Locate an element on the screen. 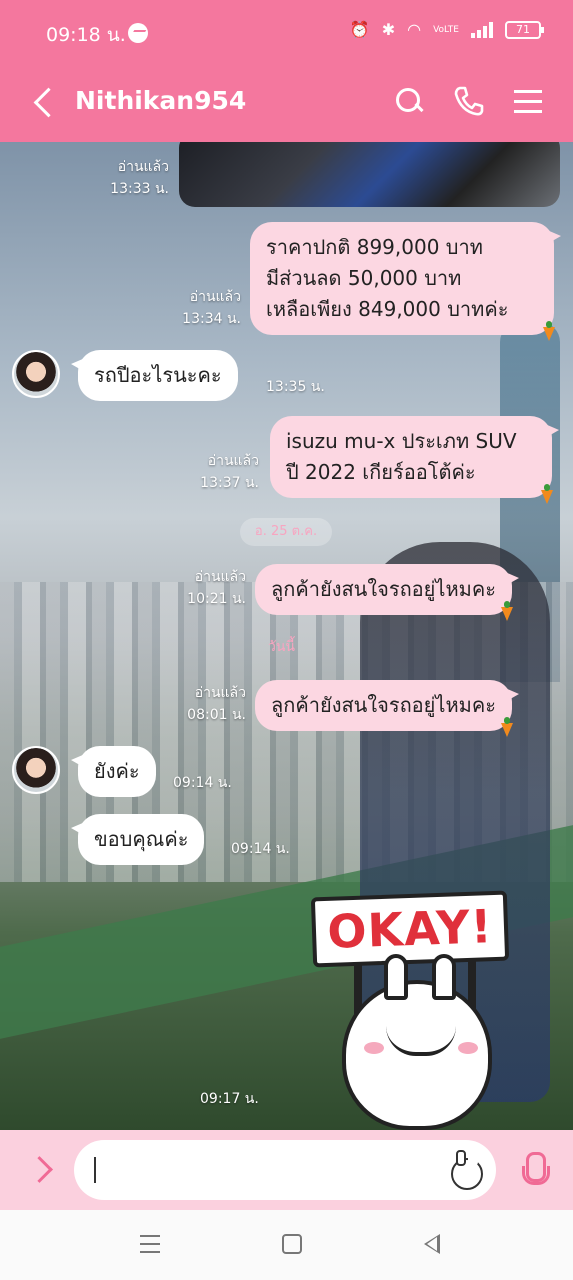 Image resolution: width=573 pixels, height=1280 pixels. message-text: ขอบคุณค่ะ is located at coordinates (141, 839).